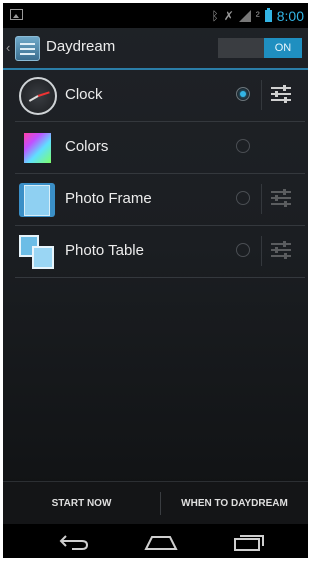 Image resolution: width=320 pixels, height=562 pixels. I want to click on list-item-clock: Clock, so click(160, 96).